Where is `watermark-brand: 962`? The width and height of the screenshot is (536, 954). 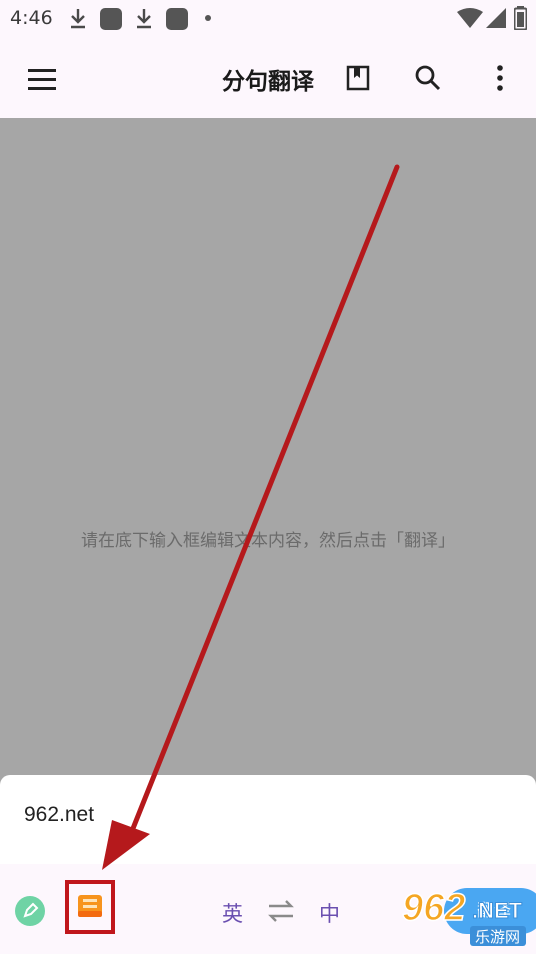 watermark-brand: 962 is located at coordinates (433, 908).